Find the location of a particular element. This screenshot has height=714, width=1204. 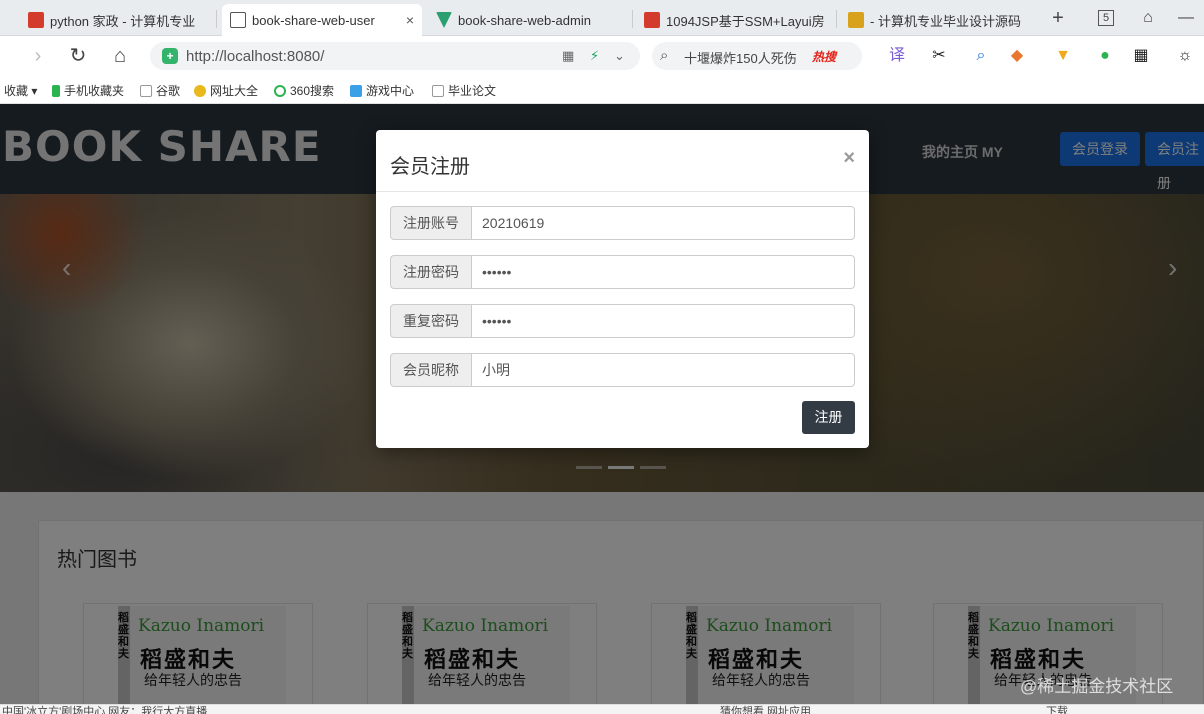

phone-icon is located at coordinates (56, 91).